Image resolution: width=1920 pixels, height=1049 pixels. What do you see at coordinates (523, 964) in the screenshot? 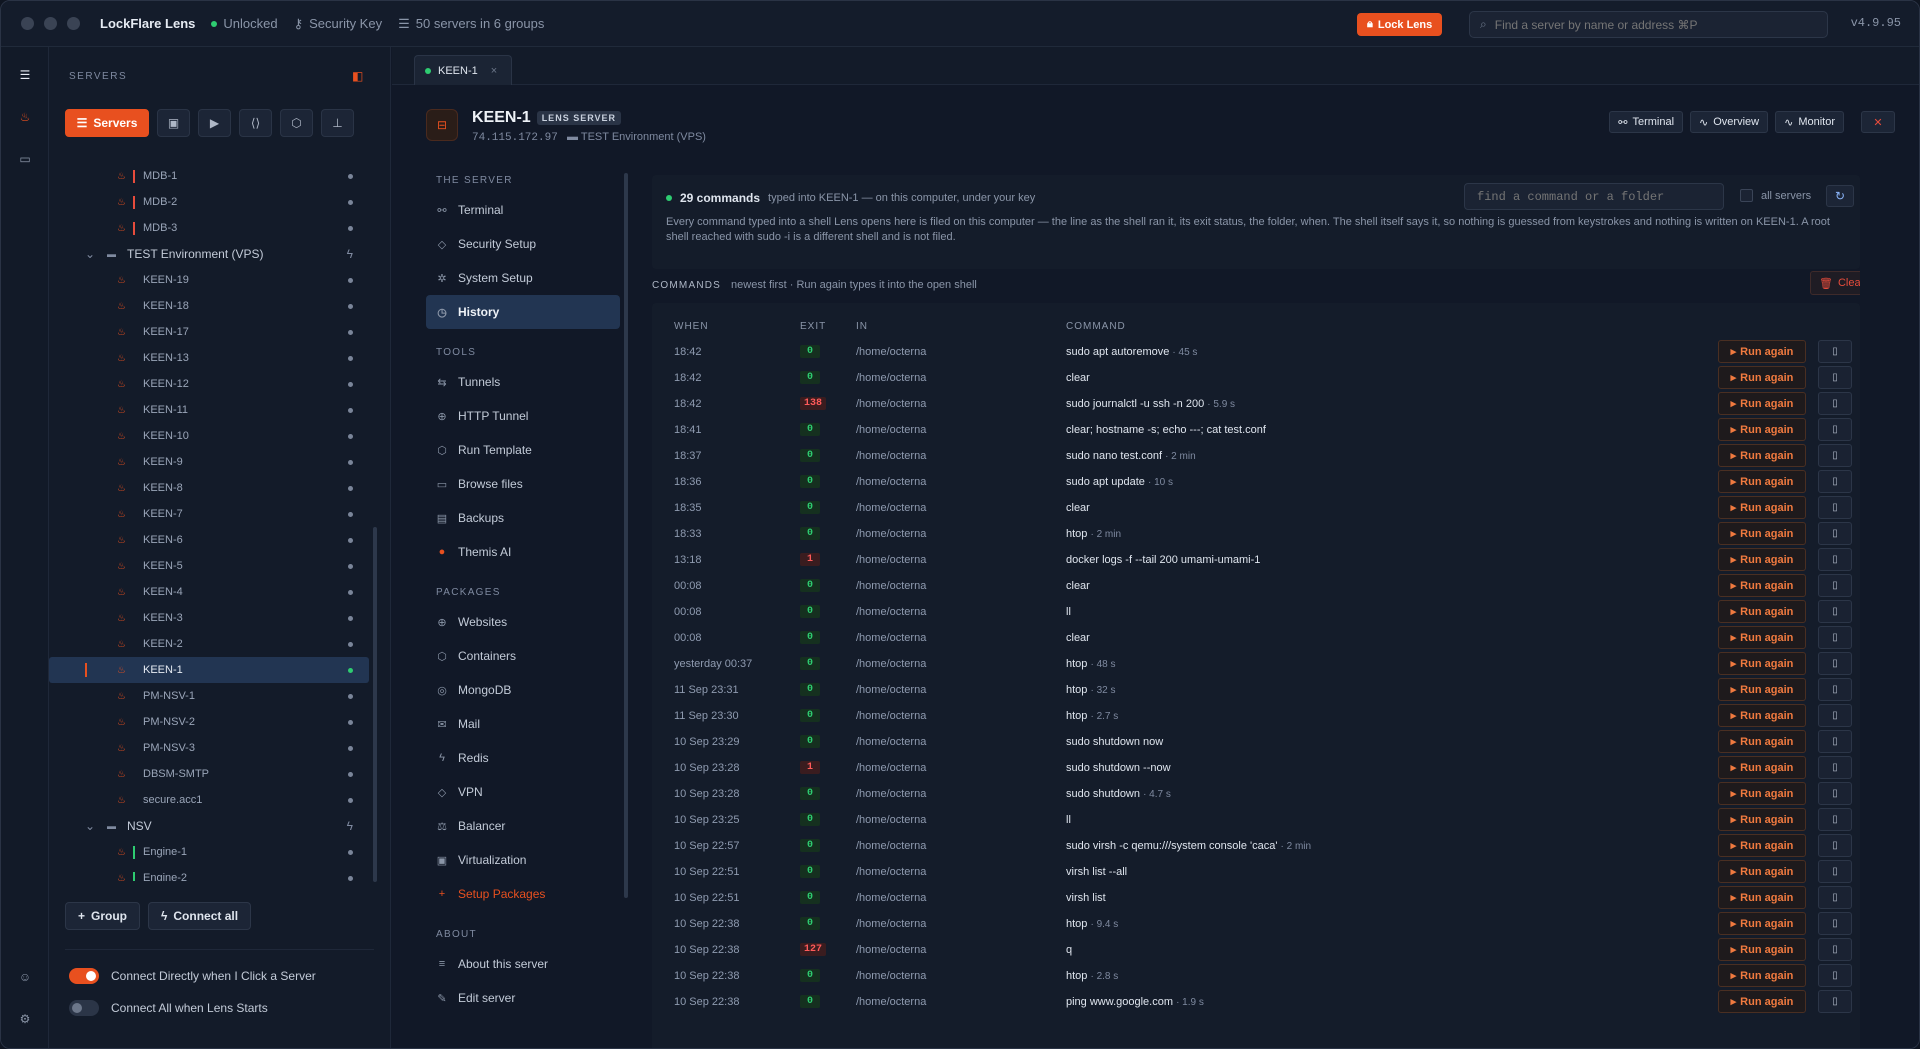
I see `nav-item-about-this-server: ≡ About this server` at bounding box center [523, 964].